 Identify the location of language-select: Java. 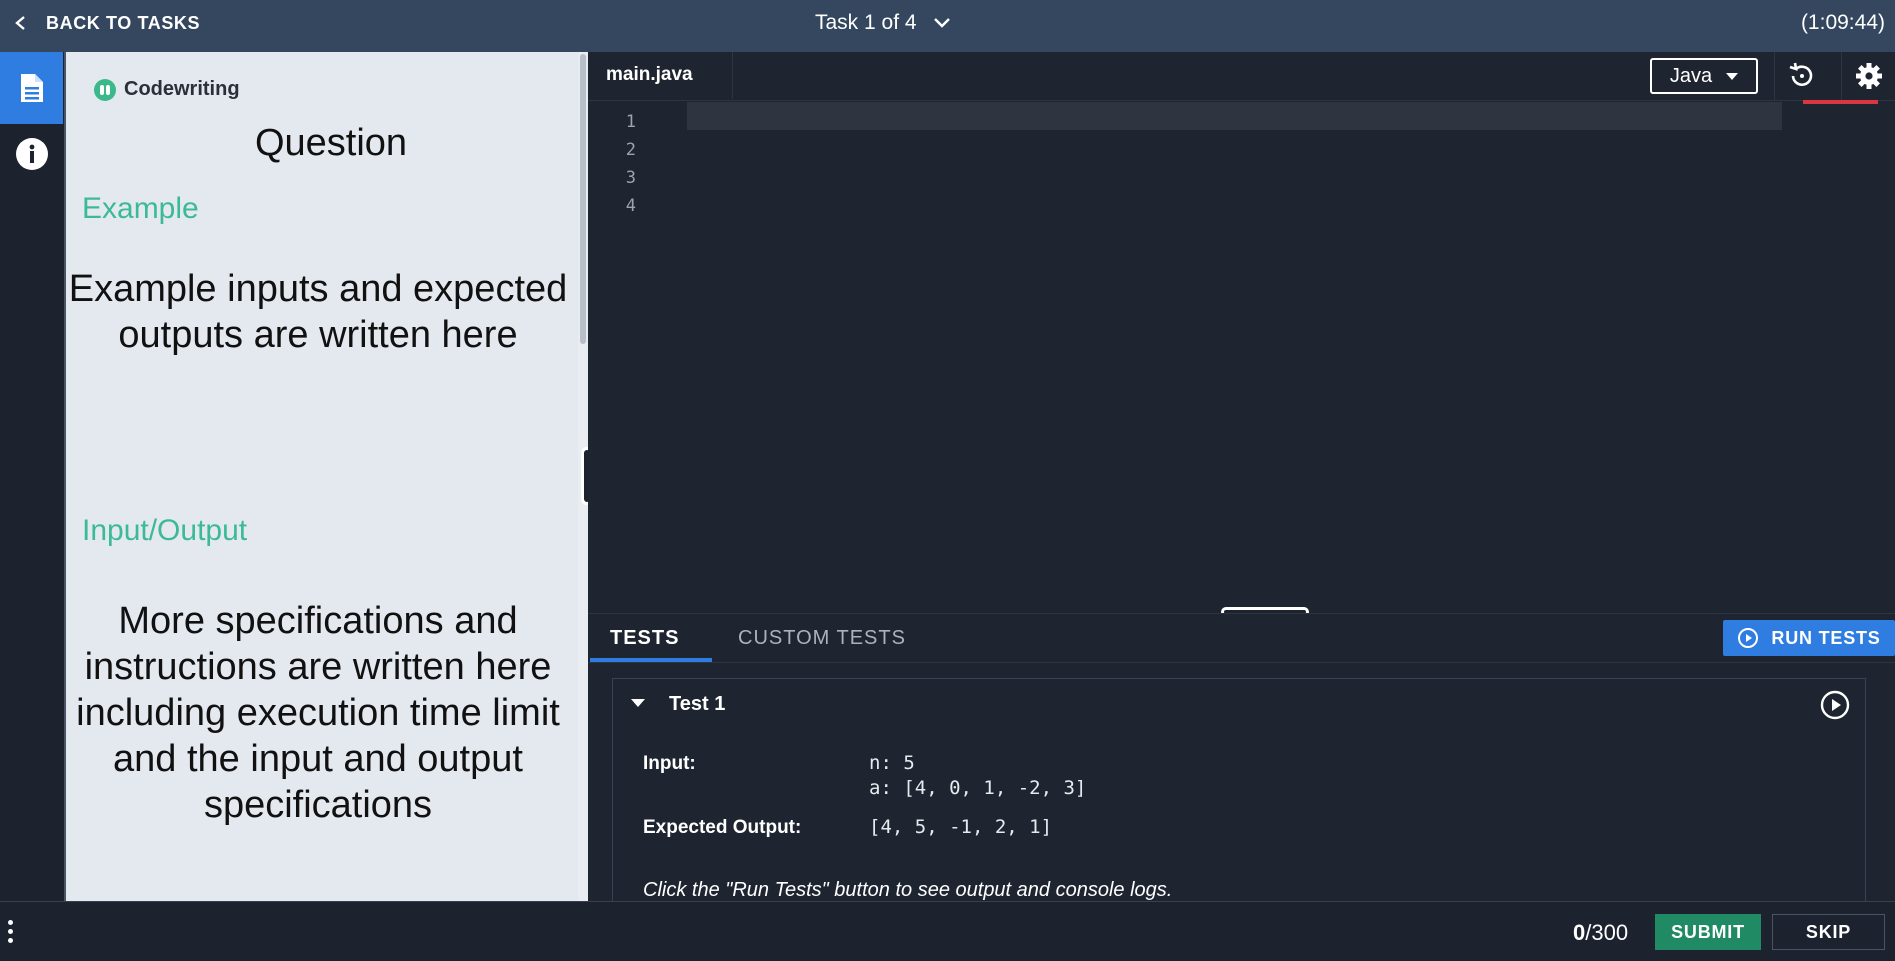
(1704, 76).